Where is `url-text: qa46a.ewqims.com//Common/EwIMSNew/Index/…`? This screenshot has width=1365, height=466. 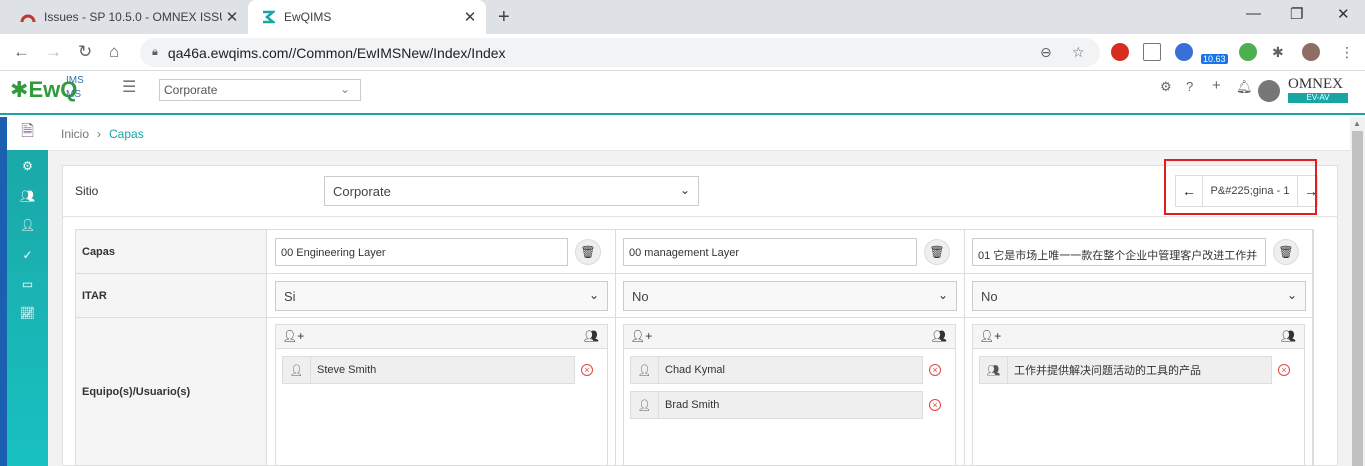
url-text: qa46a.ewqims.com//Common/EwIMSNew/Index/… is located at coordinates (336, 52).